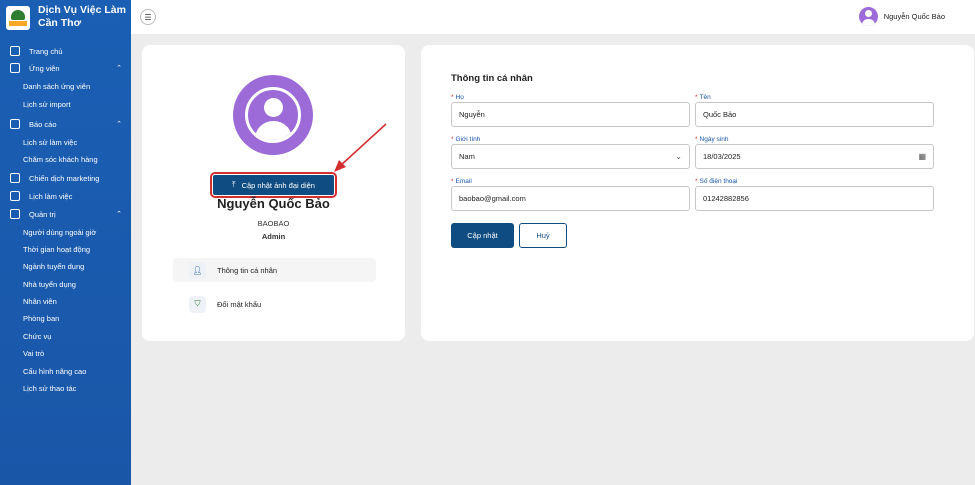  What do you see at coordinates (868, 16) in the screenshot?
I see `avatar` at bounding box center [868, 16].